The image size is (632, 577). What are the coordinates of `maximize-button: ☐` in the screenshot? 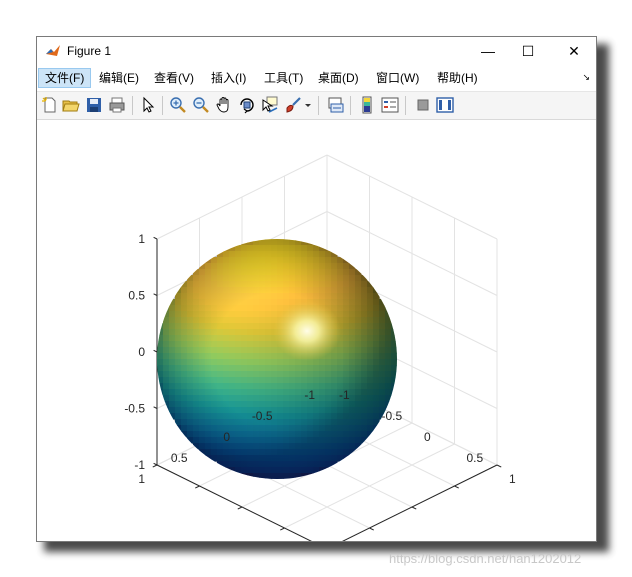 It's located at (528, 51).